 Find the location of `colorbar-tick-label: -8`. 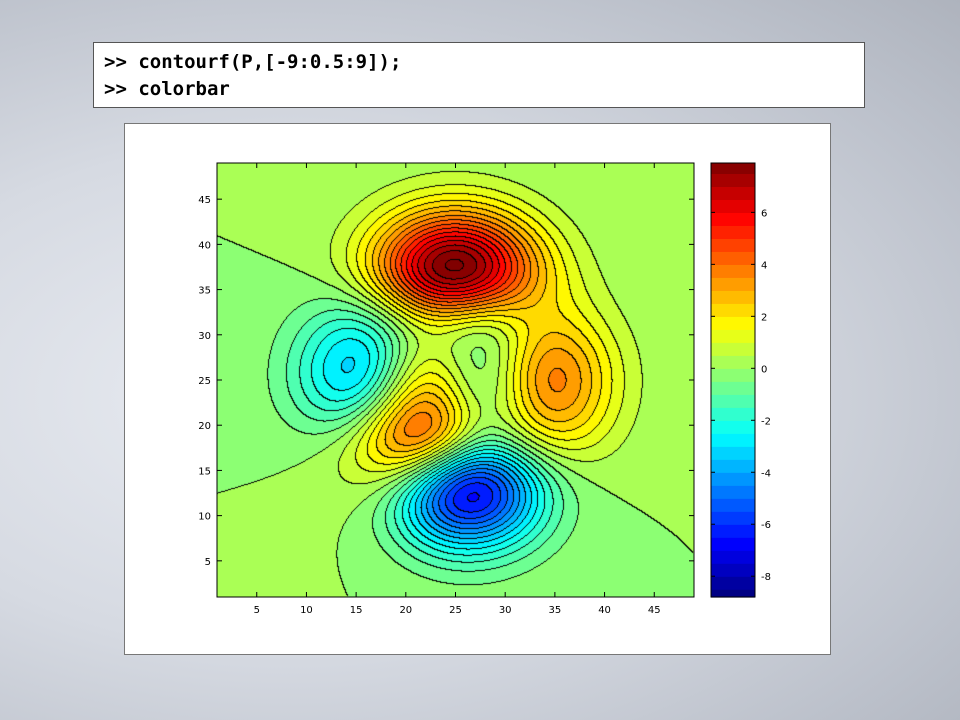

colorbar-tick-label: -8 is located at coordinates (766, 577).